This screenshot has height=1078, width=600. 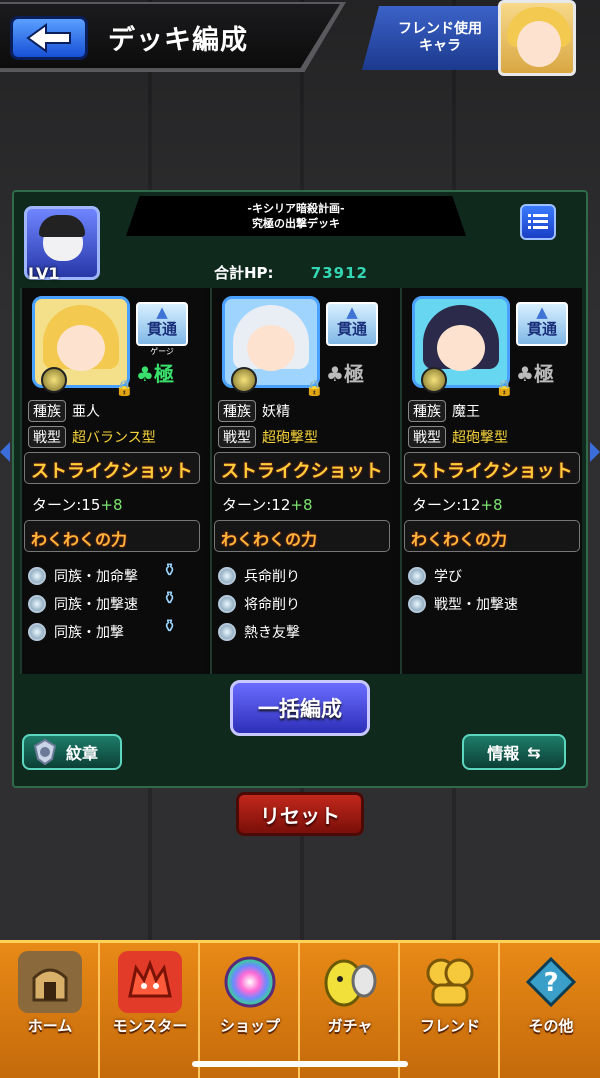 I want to click on type-row: 戦型 超砲撃型, so click(x=268, y=437).